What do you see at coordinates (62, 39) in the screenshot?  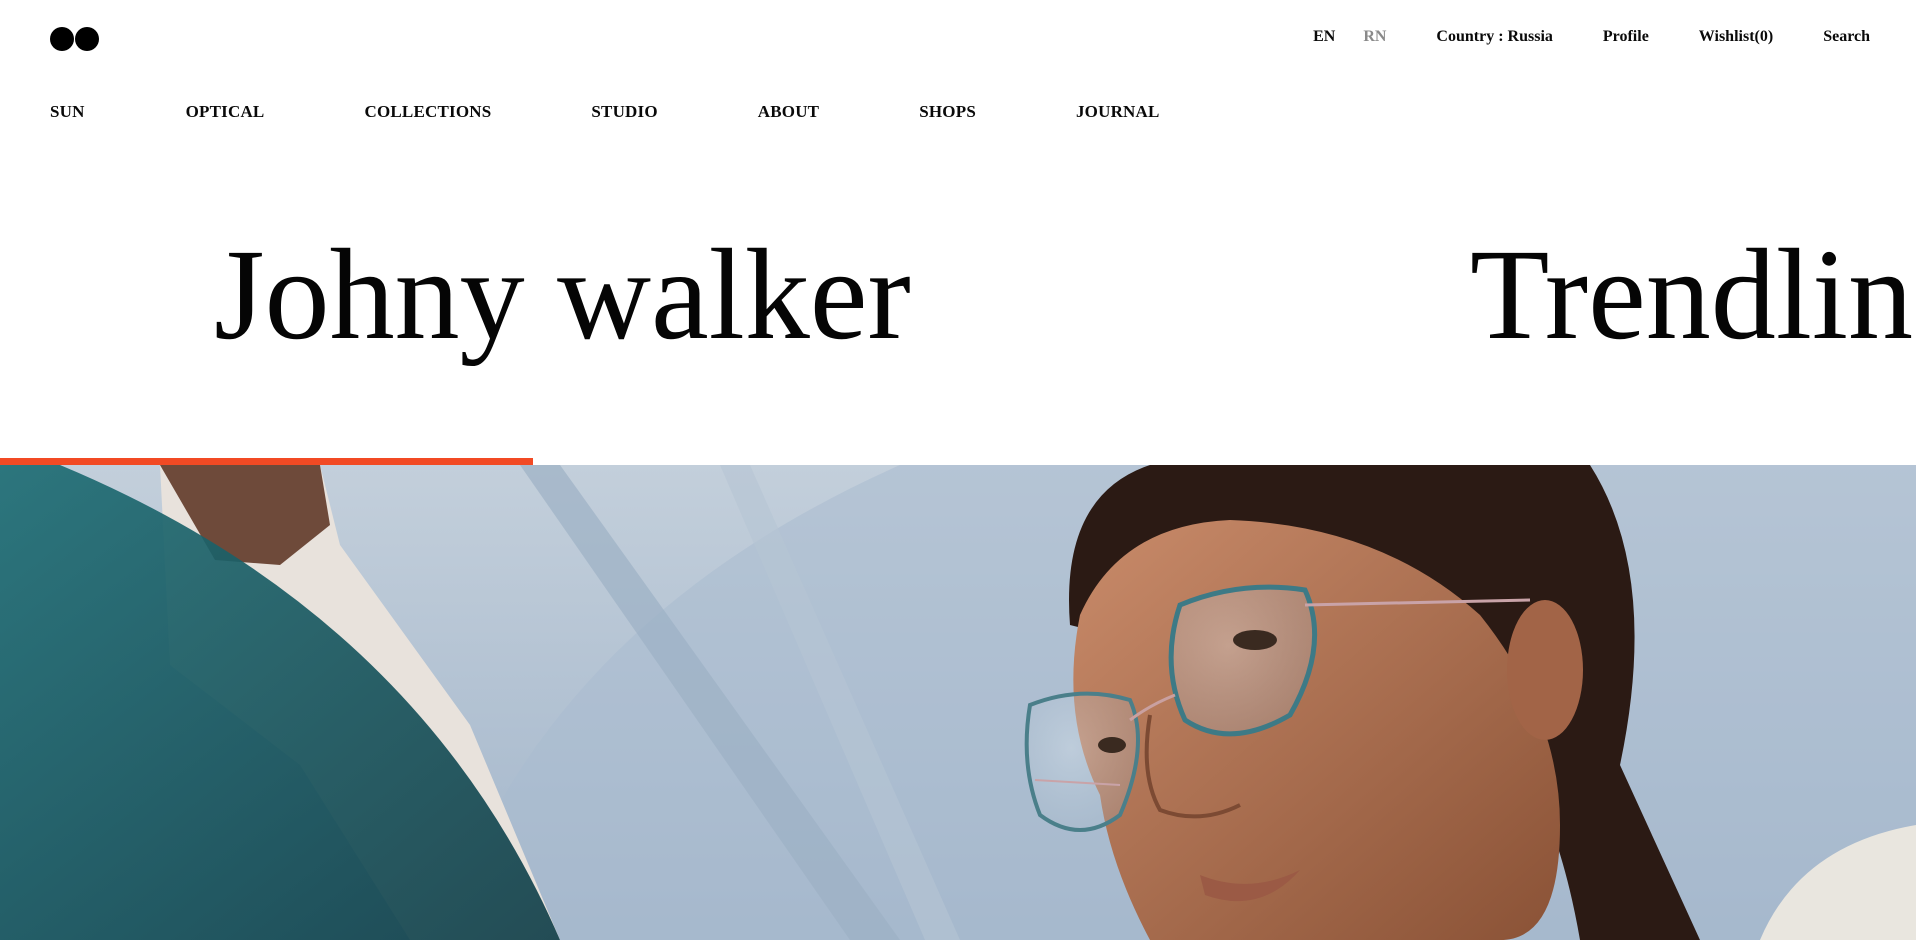 I see `logo-left-circle` at bounding box center [62, 39].